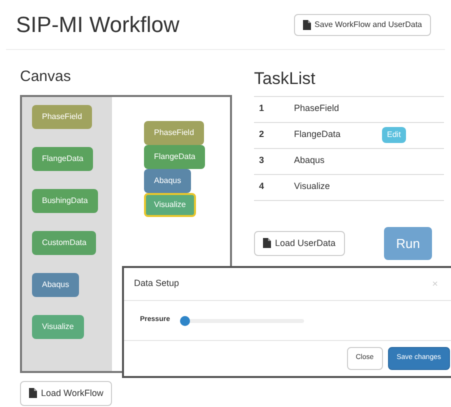 Image resolution: width=451 pixels, height=407 pixels. I want to click on load-workflow-button: Load WorkFlow, so click(66, 393).